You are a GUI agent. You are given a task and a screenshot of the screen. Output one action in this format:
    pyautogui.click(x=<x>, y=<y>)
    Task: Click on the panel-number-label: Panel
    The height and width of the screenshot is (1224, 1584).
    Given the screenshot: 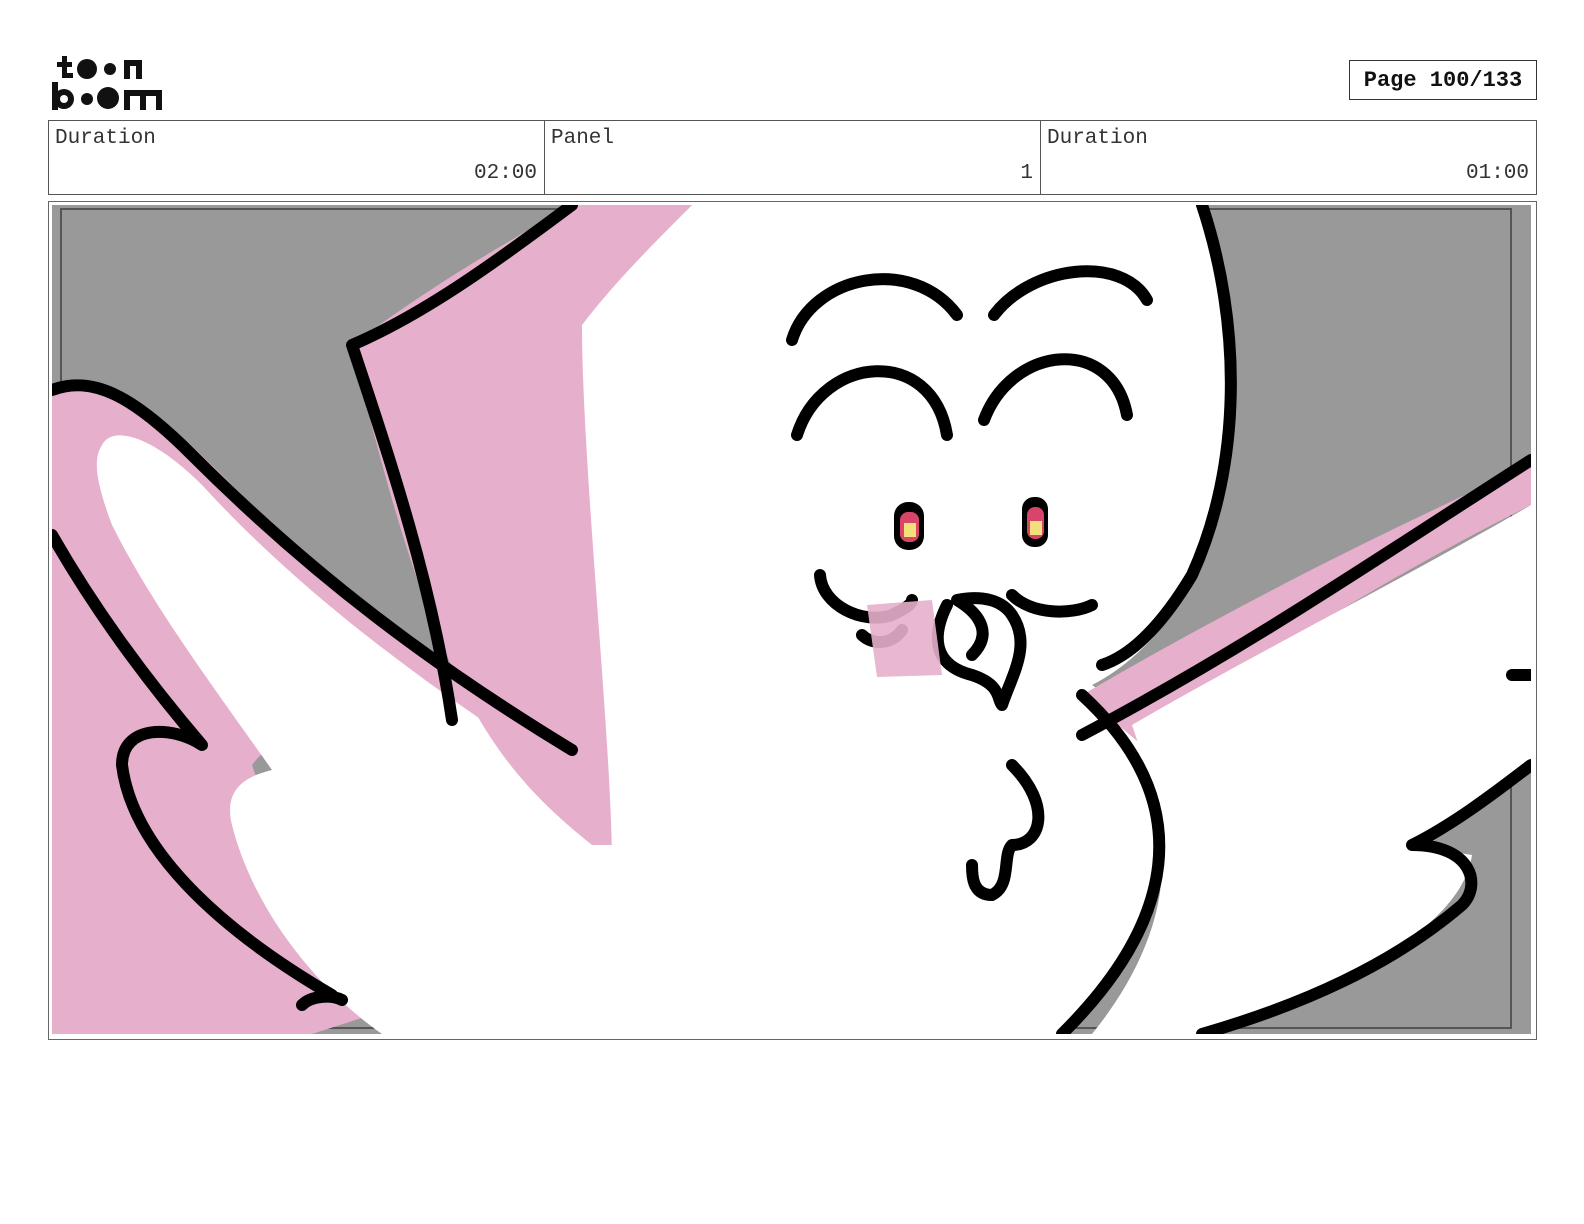 What is the action you would take?
    pyautogui.click(x=583, y=138)
    